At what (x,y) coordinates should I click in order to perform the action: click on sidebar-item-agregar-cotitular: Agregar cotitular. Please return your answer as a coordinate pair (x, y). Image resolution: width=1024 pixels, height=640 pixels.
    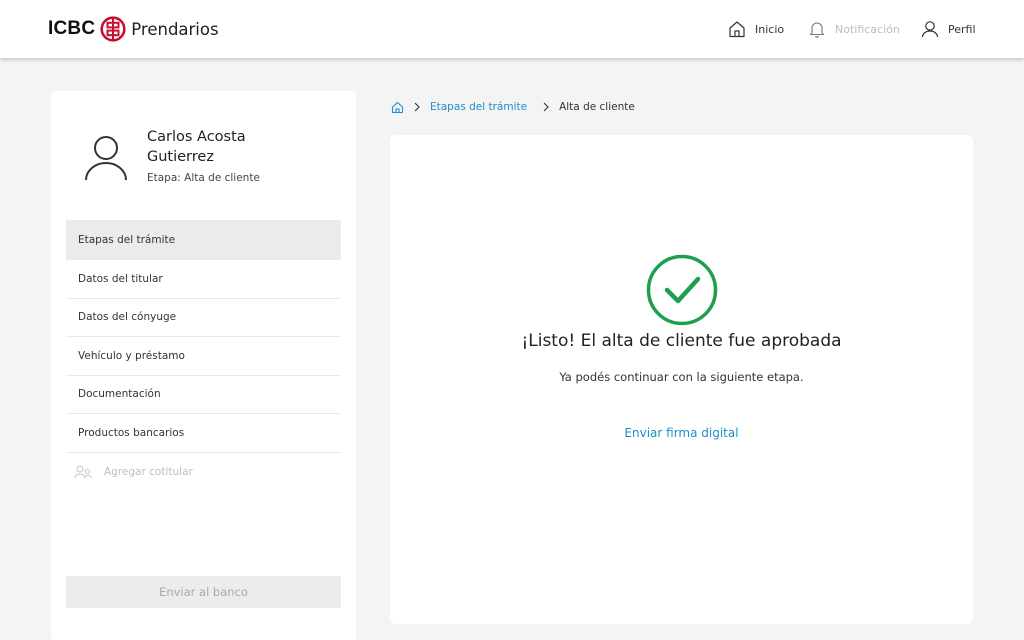
    Looking at the image, I should click on (203, 472).